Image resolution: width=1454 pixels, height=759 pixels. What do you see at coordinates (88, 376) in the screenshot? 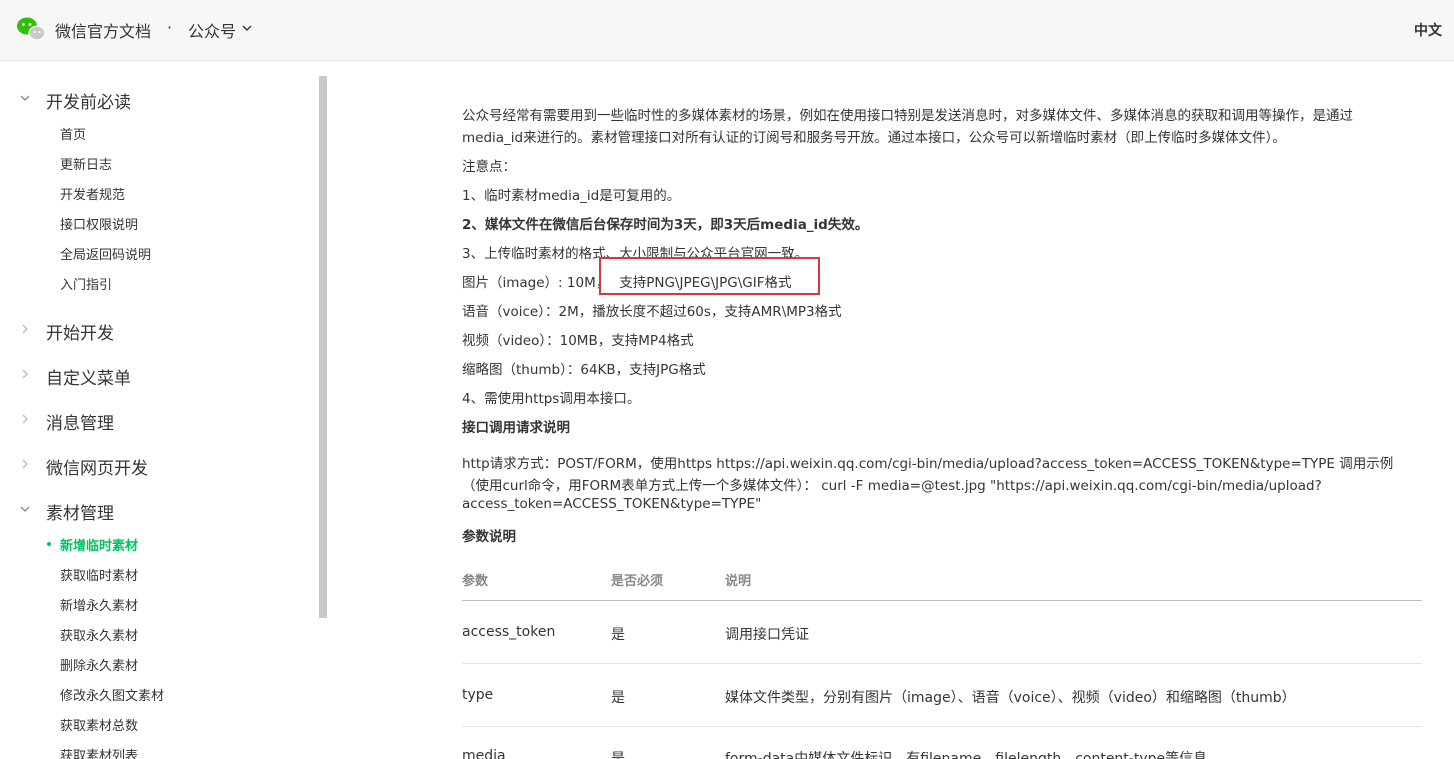
I see `sidebar-group-custom-menu: 自定义菜单` at bounding box center [88, 376].